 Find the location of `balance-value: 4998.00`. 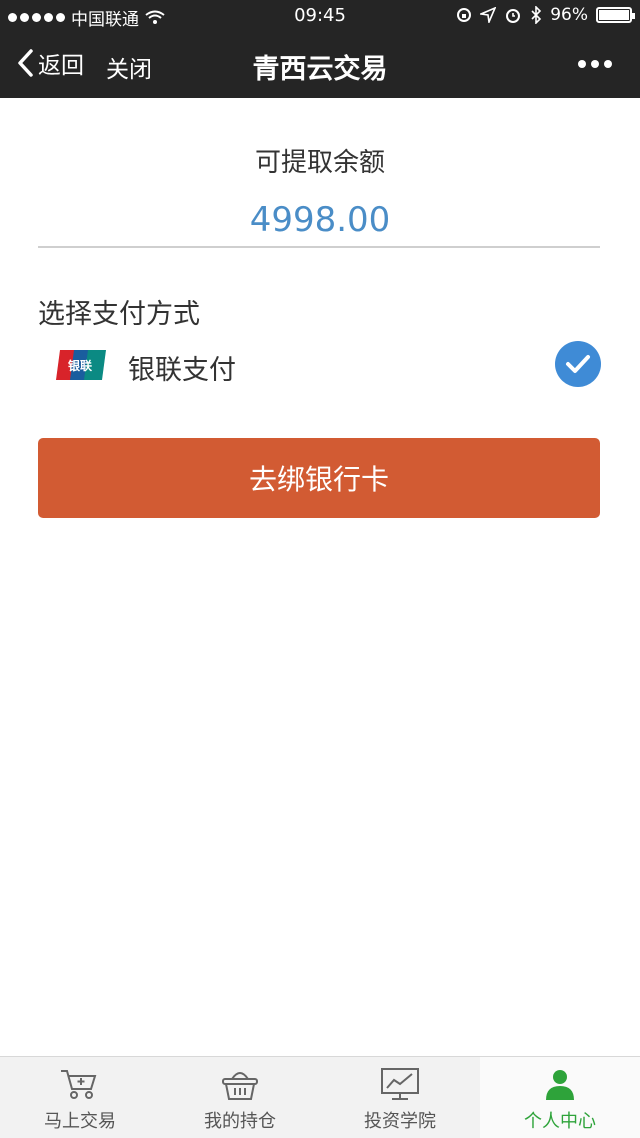

balance-value: 4998.00 is located at coordinates (320, 220).